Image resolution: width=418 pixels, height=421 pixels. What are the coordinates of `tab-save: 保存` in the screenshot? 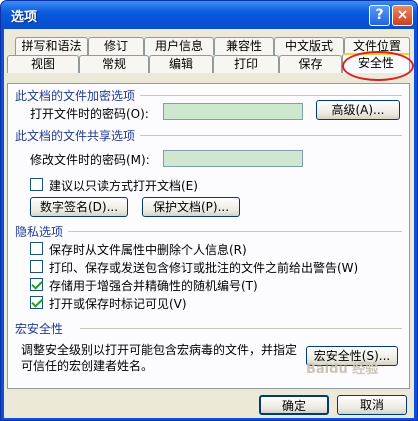 It's located at (310, 64).